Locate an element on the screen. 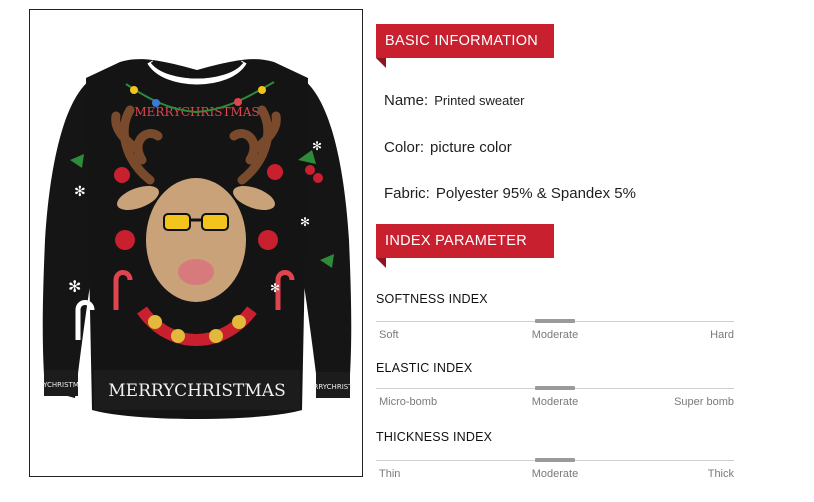 Image resolution: width=814 pixels, height=502 pixels. name-label: Name: is located at coordinates (406, 100).